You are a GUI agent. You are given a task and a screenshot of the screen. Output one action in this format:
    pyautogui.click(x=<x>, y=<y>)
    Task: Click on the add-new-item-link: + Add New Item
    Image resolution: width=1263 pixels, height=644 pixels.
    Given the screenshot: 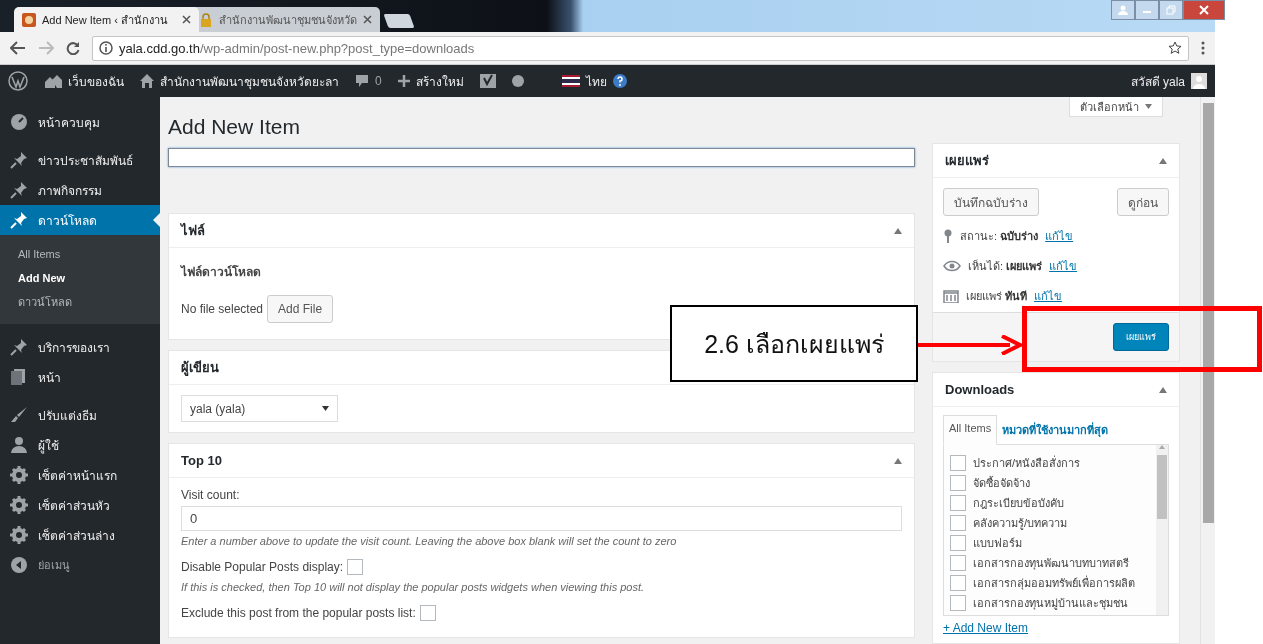 What is the action you would take?
    pyautogui.click(x=986, y=628)
    